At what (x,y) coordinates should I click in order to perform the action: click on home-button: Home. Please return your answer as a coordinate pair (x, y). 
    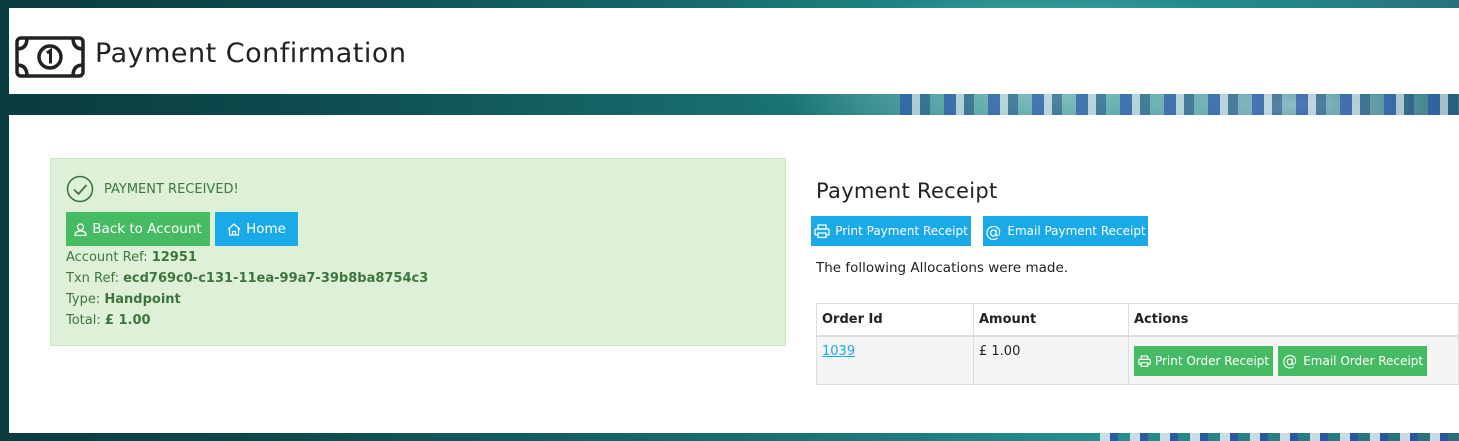
    Looking at the image, I should click on (256, 229).